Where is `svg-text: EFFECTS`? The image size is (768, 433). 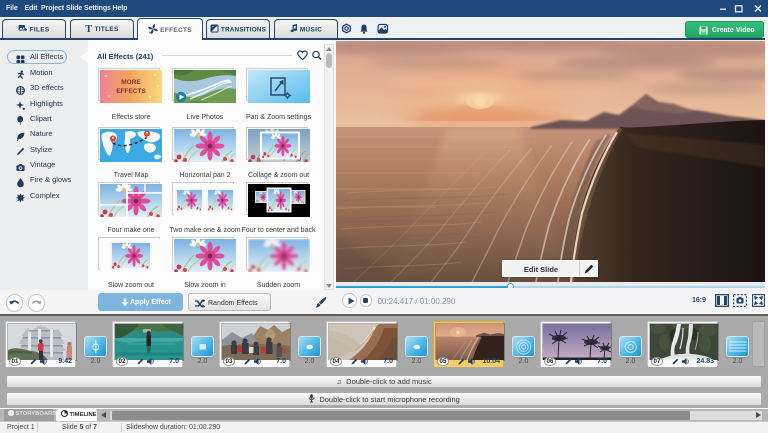 svg-text: EFFECTS is located at coordinates (131, 91).